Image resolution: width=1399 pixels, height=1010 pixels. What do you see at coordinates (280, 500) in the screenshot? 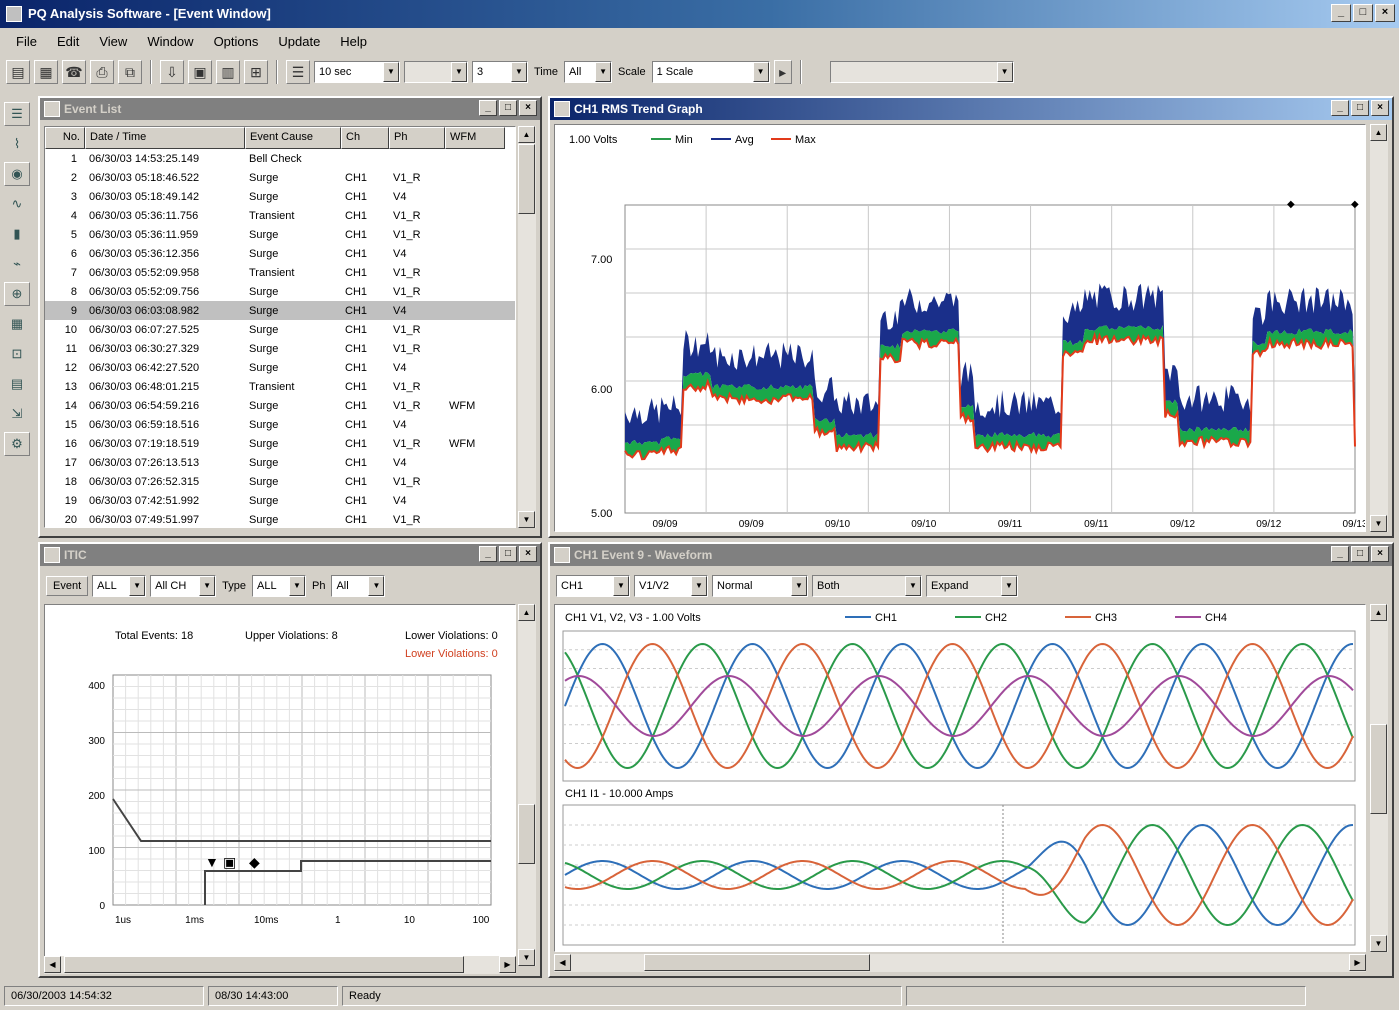
I see `table-row: 19 06/30/03 07:42:51.992 Surge CH1 V4` at bounding box center [280, 500].